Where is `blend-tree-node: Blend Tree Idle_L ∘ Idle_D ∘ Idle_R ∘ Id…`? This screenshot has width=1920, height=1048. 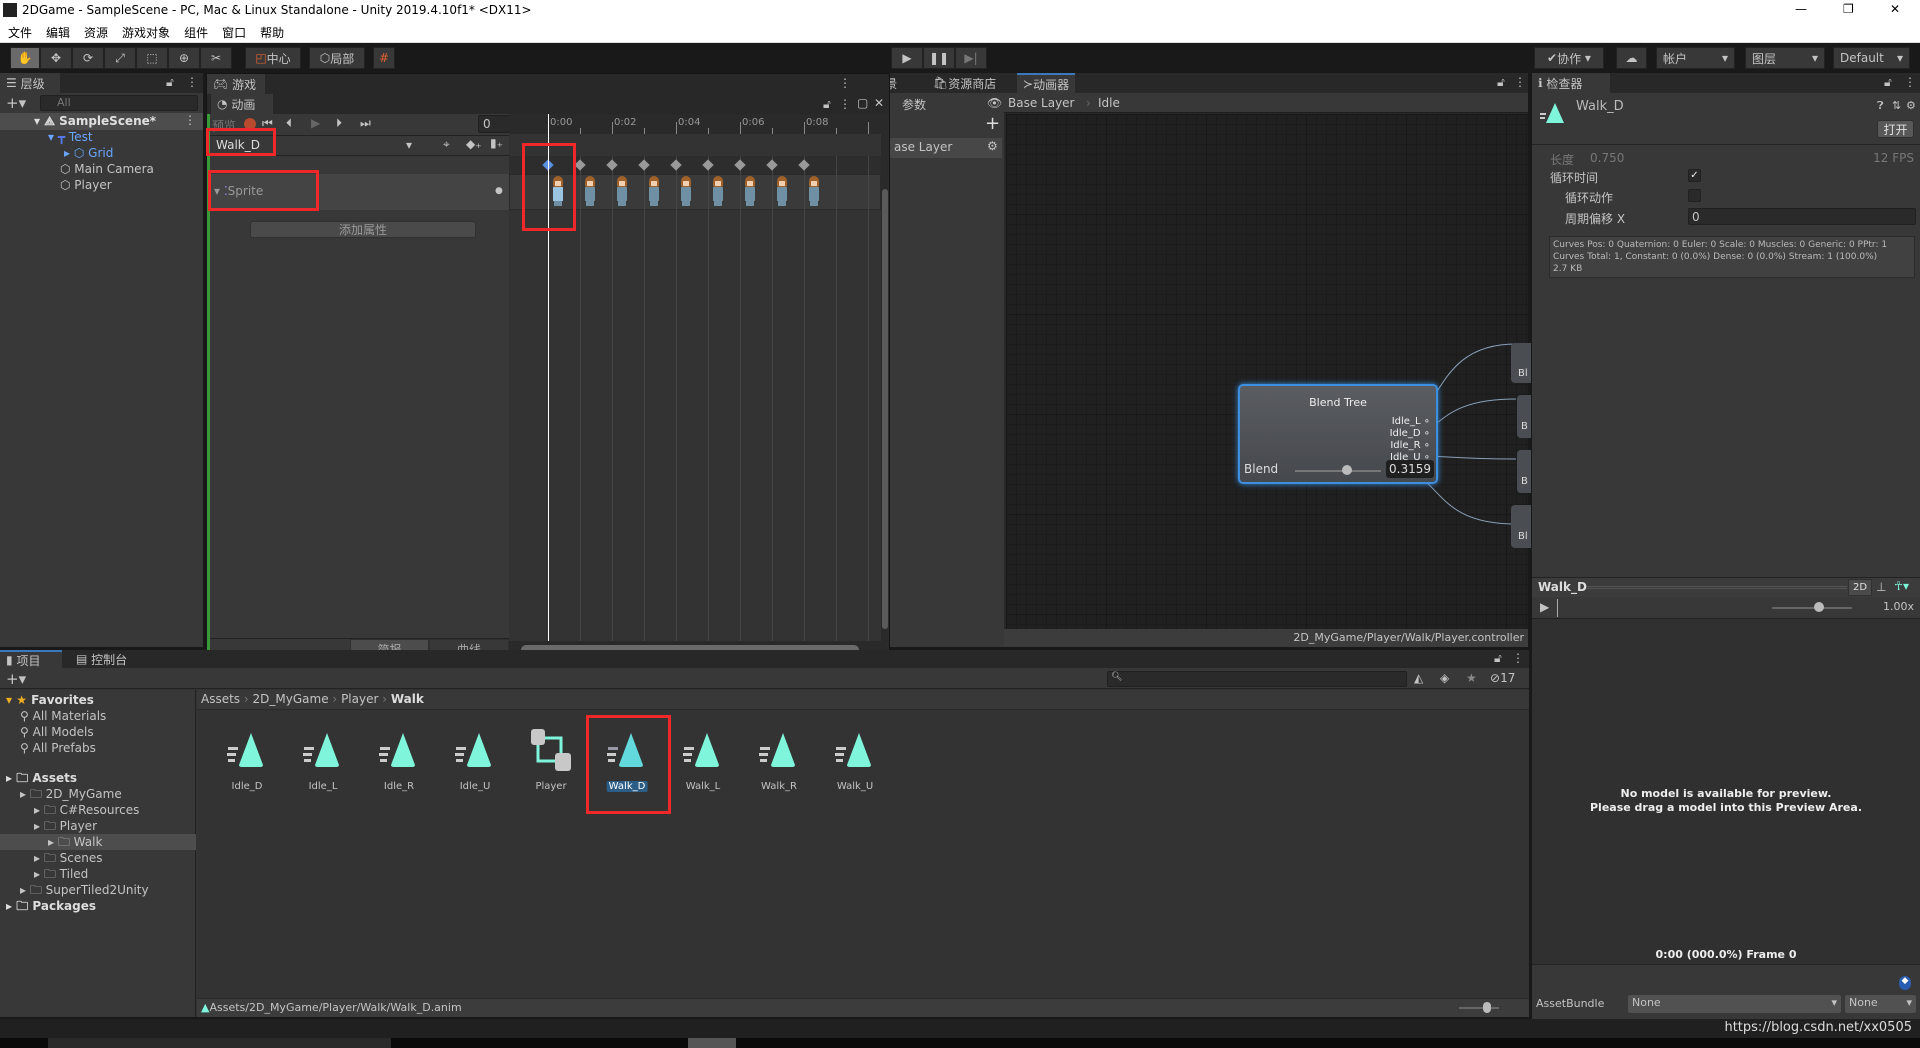 blend-tree-node: Blend Tree Idle_L ∘ Idle_D ∘ Idle_R ∘ Id… is located at coordinates (1338, 434).